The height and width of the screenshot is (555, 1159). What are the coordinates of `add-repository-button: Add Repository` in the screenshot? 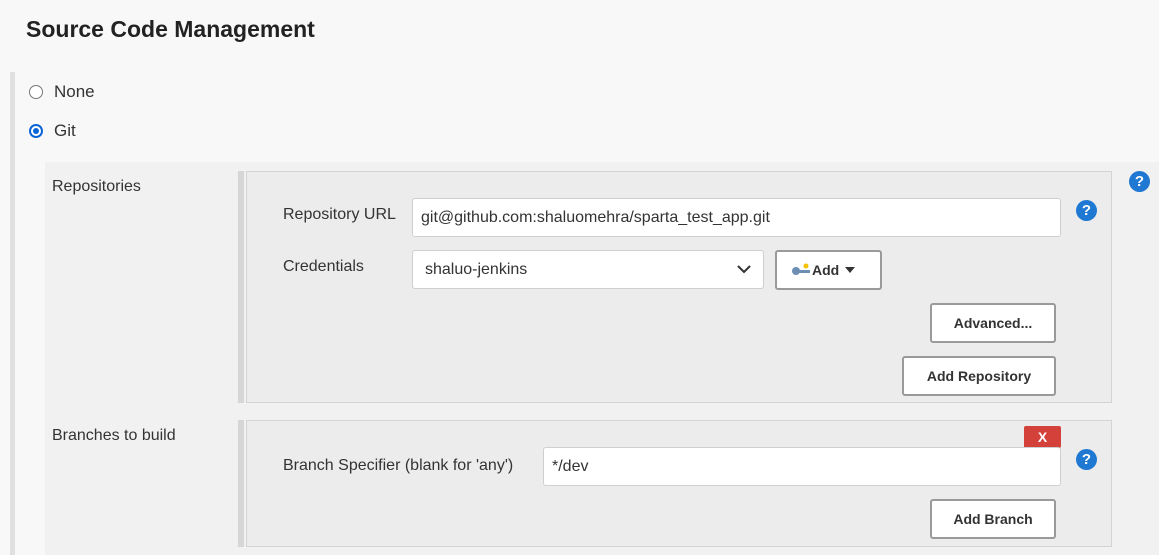 It's located at (979, 376).